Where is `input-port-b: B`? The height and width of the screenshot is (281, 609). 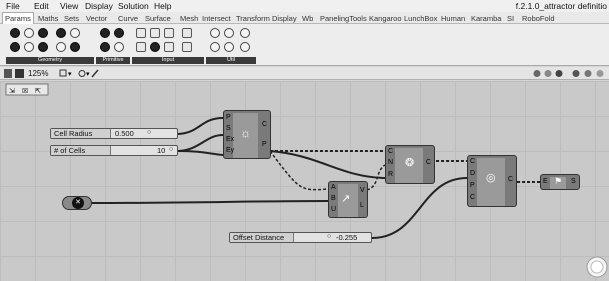 input-port-b: B is located at coordinates (333, 198).